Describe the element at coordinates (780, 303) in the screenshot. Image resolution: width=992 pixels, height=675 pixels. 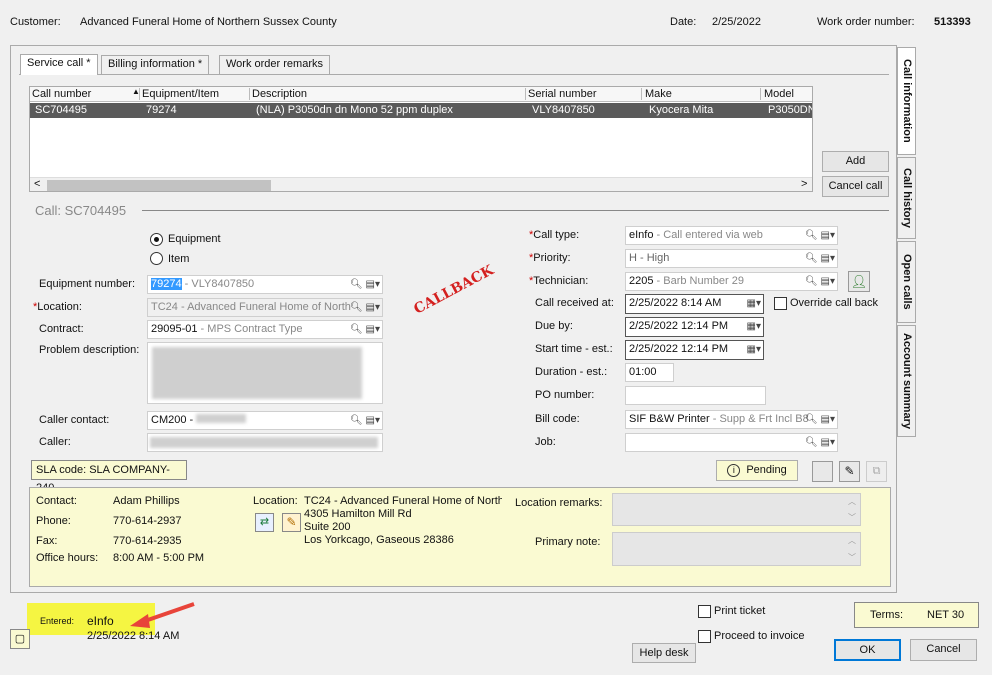
I see `override-call-back-checkbox` at that location.